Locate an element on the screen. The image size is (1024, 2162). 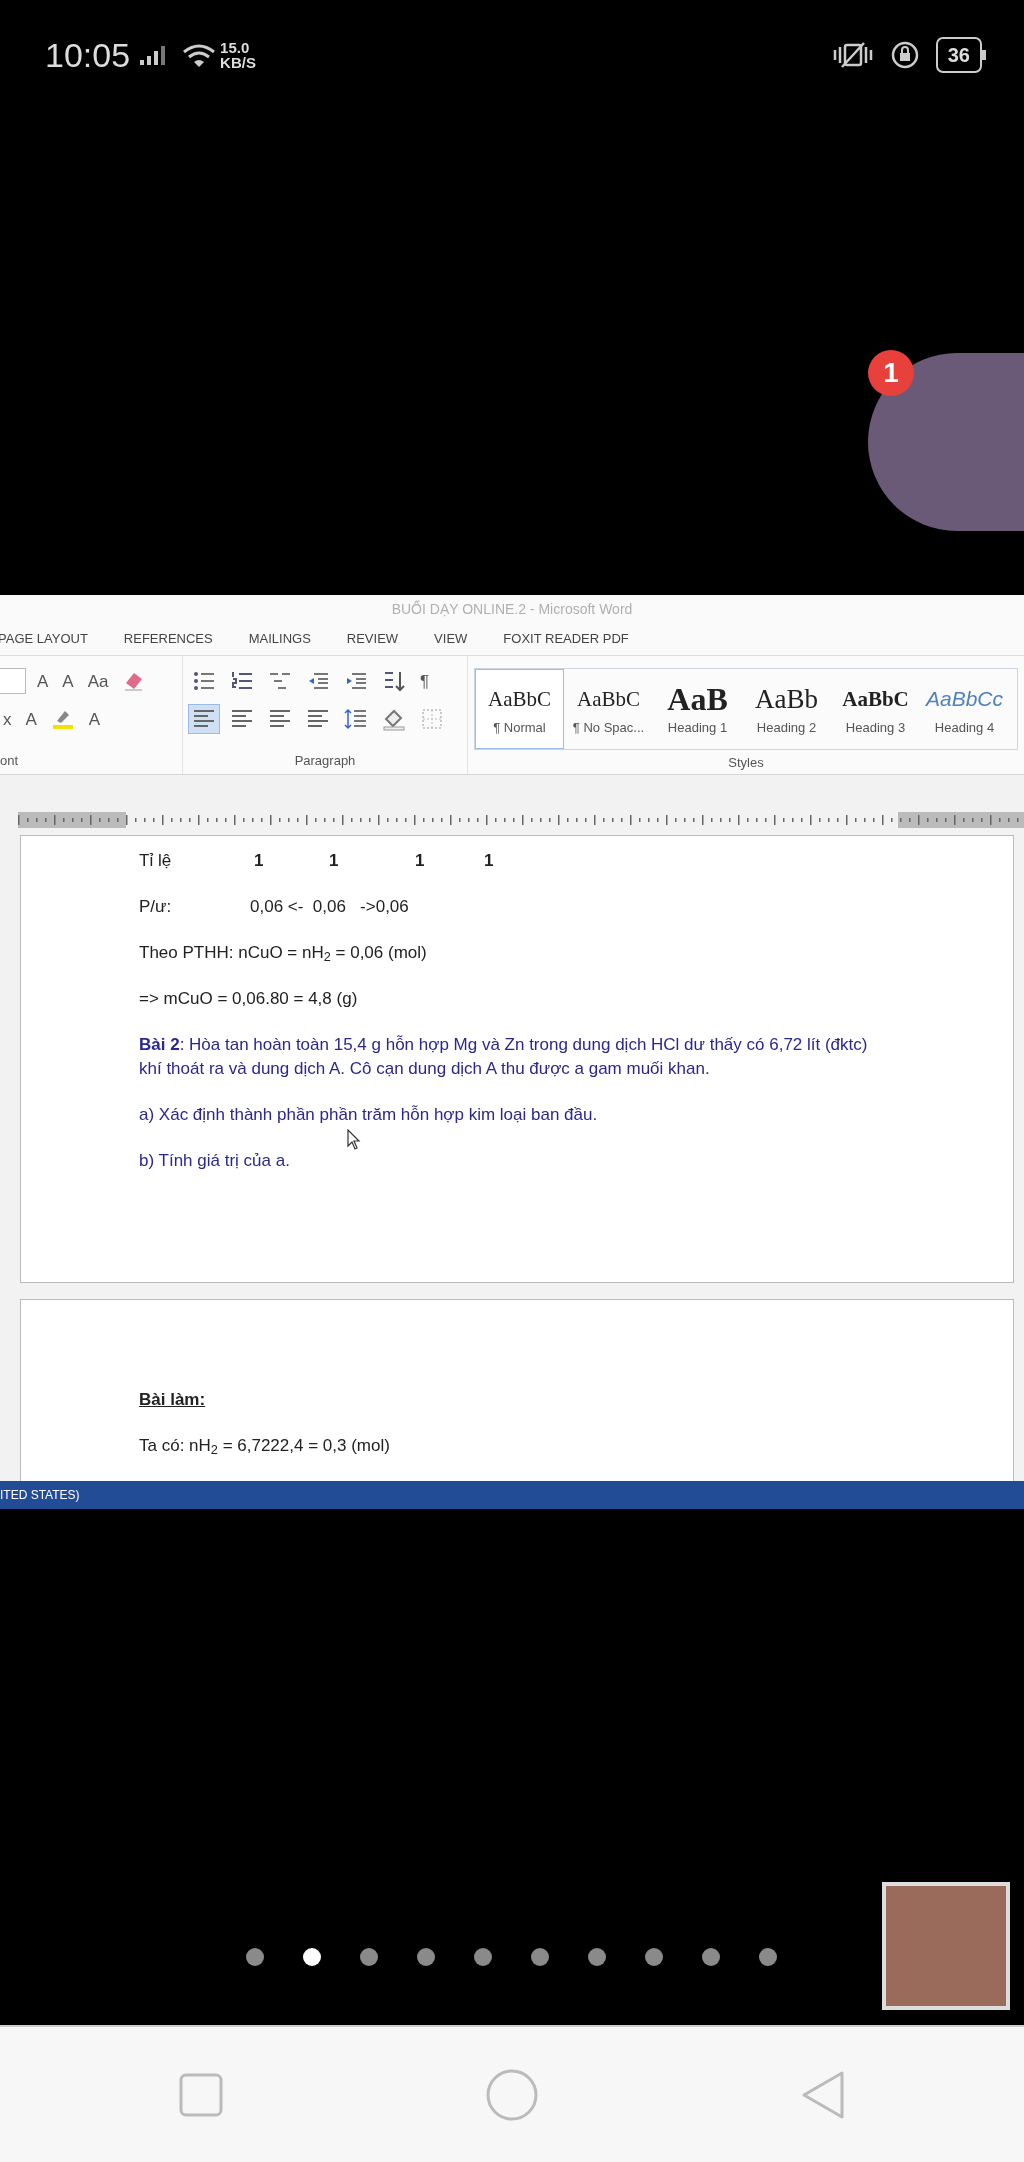
document-text: Ta có: nH$_{2}$ = 6,7222,4 = 0,3 (mol) is located at coordinates (264, 1446).